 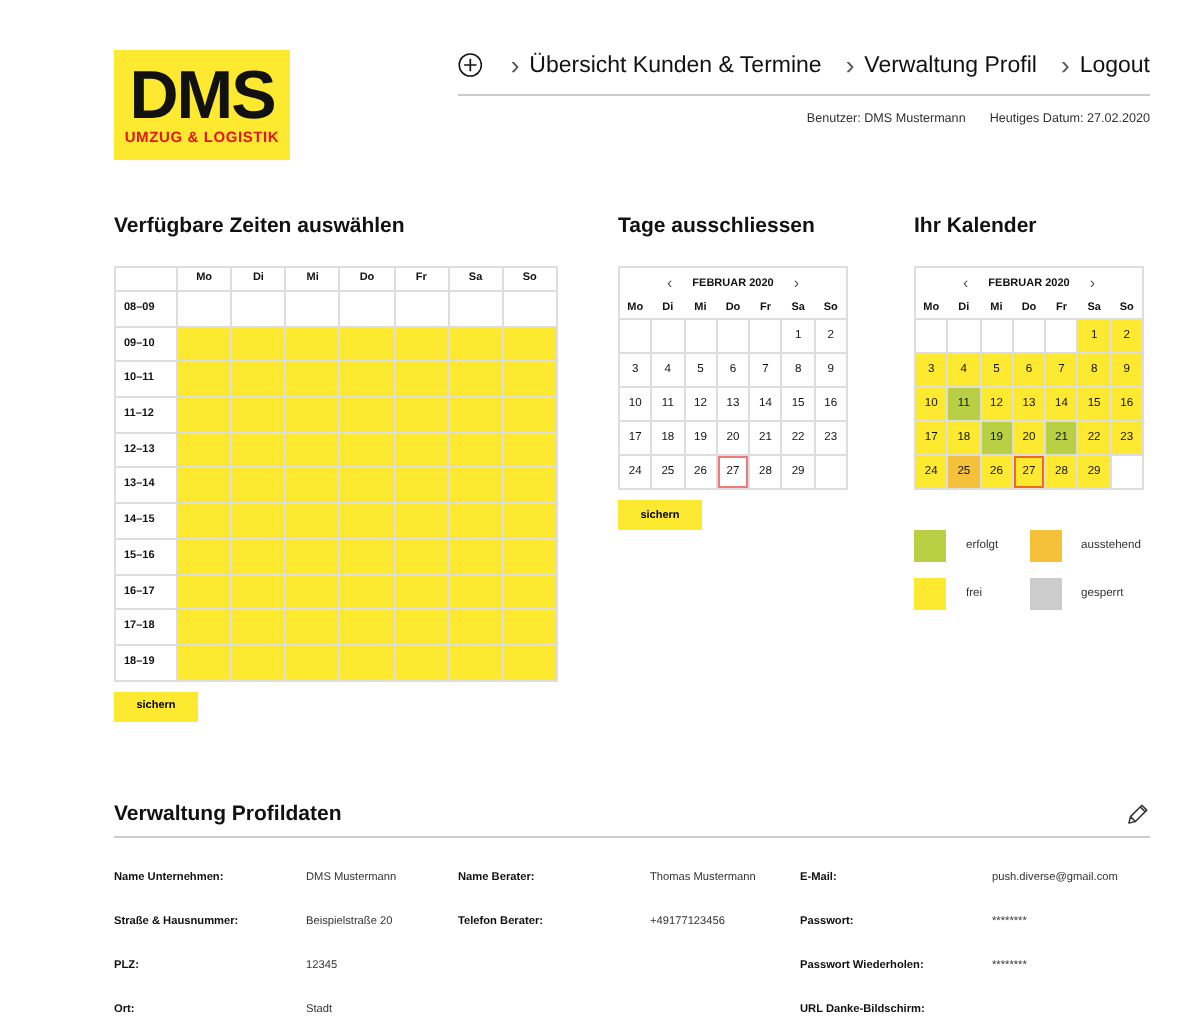 What do you see at coordinates (470, 65) in the screenshot?
I see `add-icon` at bounding box center [470, 65].